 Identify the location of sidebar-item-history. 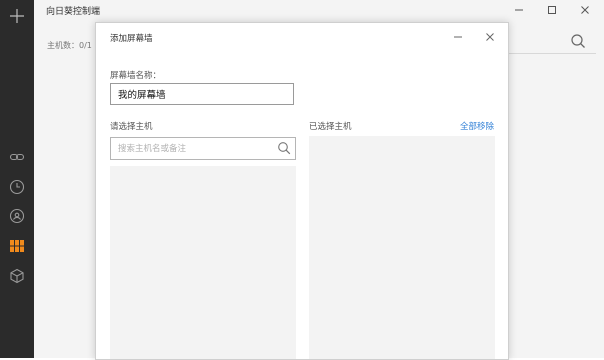
(17, 187).